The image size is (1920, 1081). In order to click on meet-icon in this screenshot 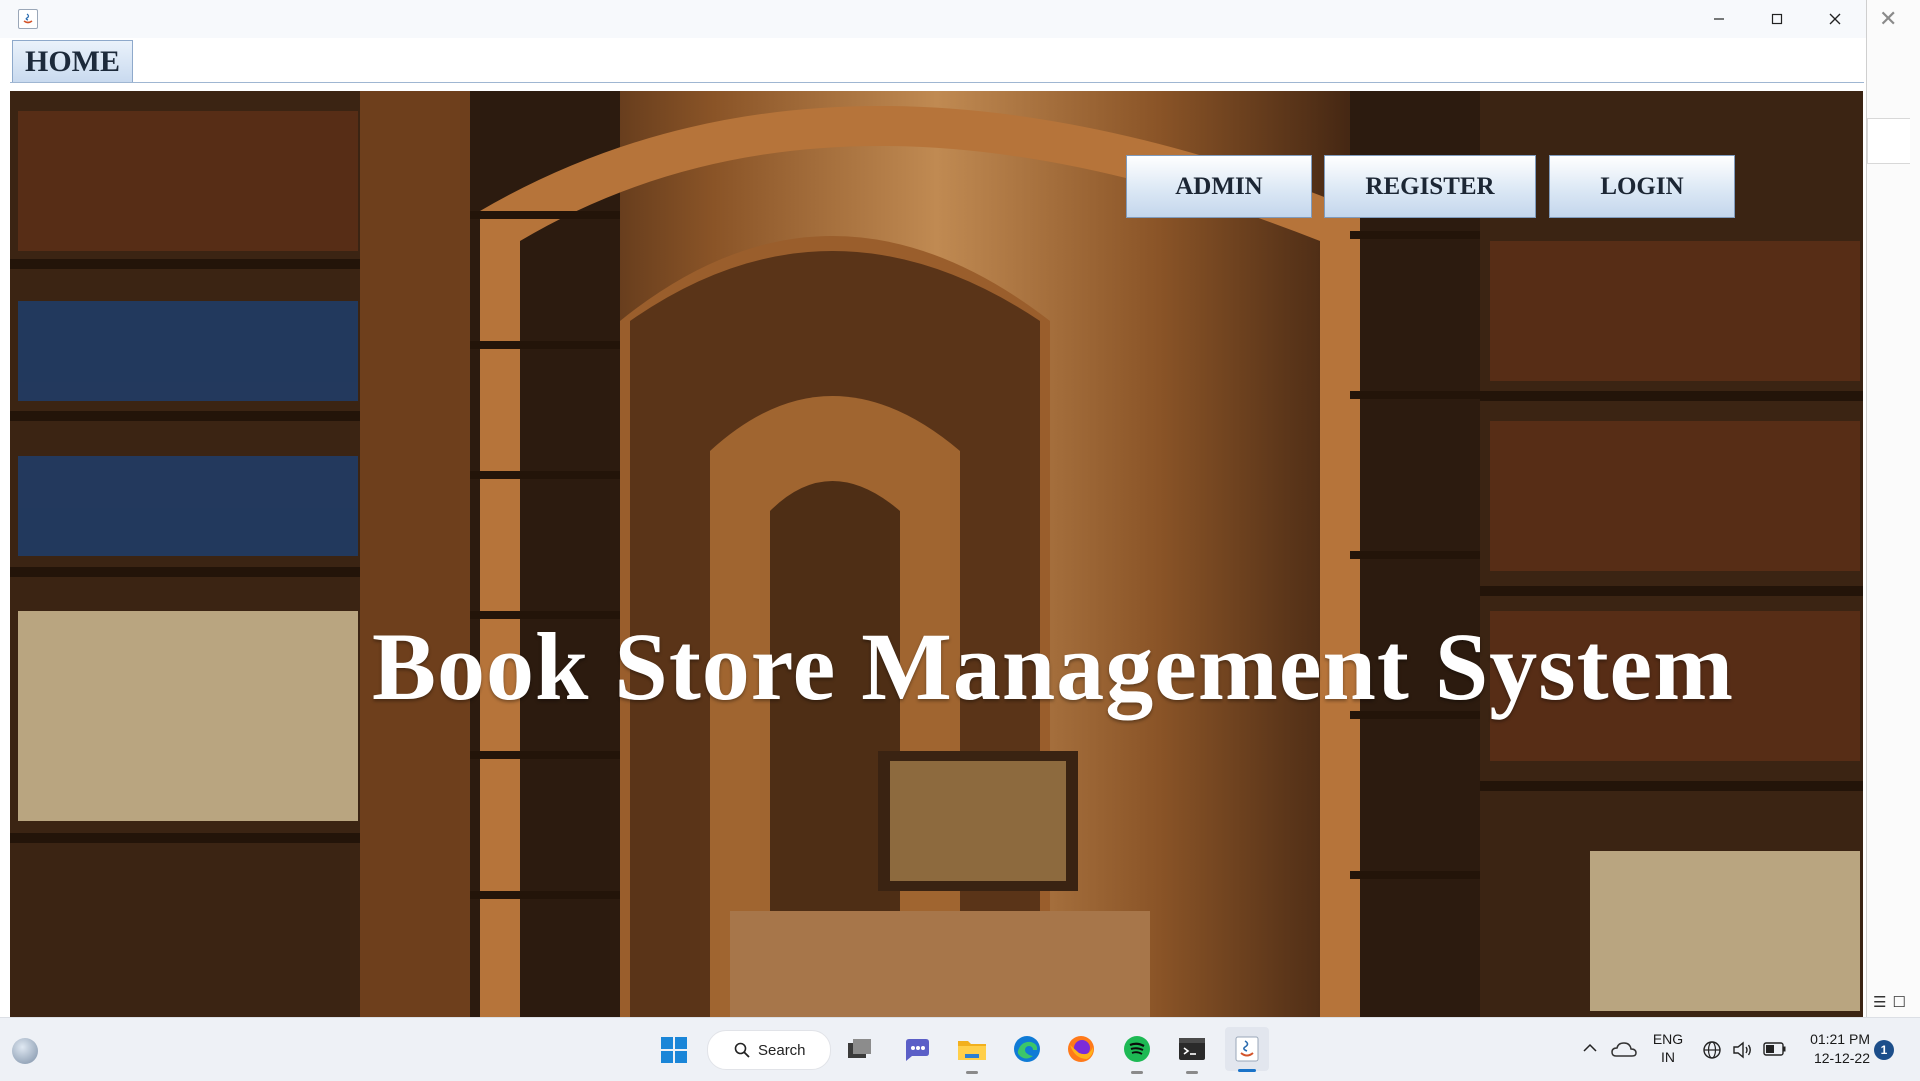, I will do `click(916, 1049)`.